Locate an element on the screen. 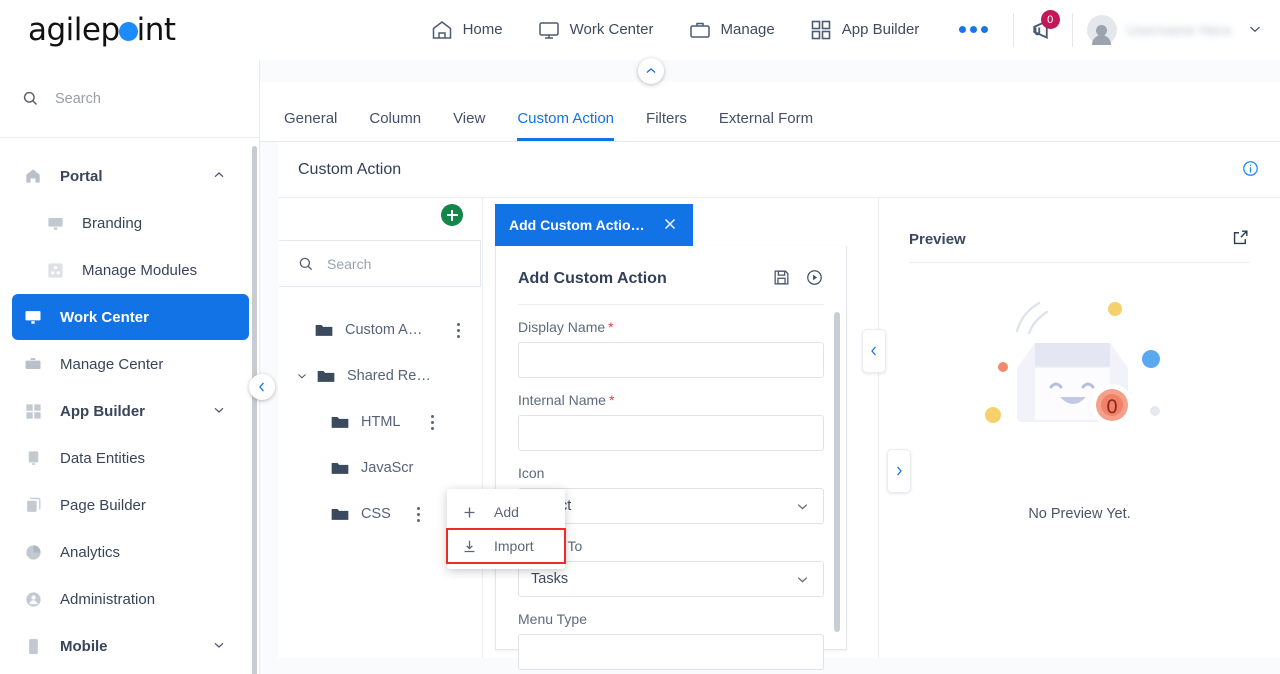 Image resolution: width=1280 pixels, height=674 pixels. pages-icon is located at coordinates (33, 505).